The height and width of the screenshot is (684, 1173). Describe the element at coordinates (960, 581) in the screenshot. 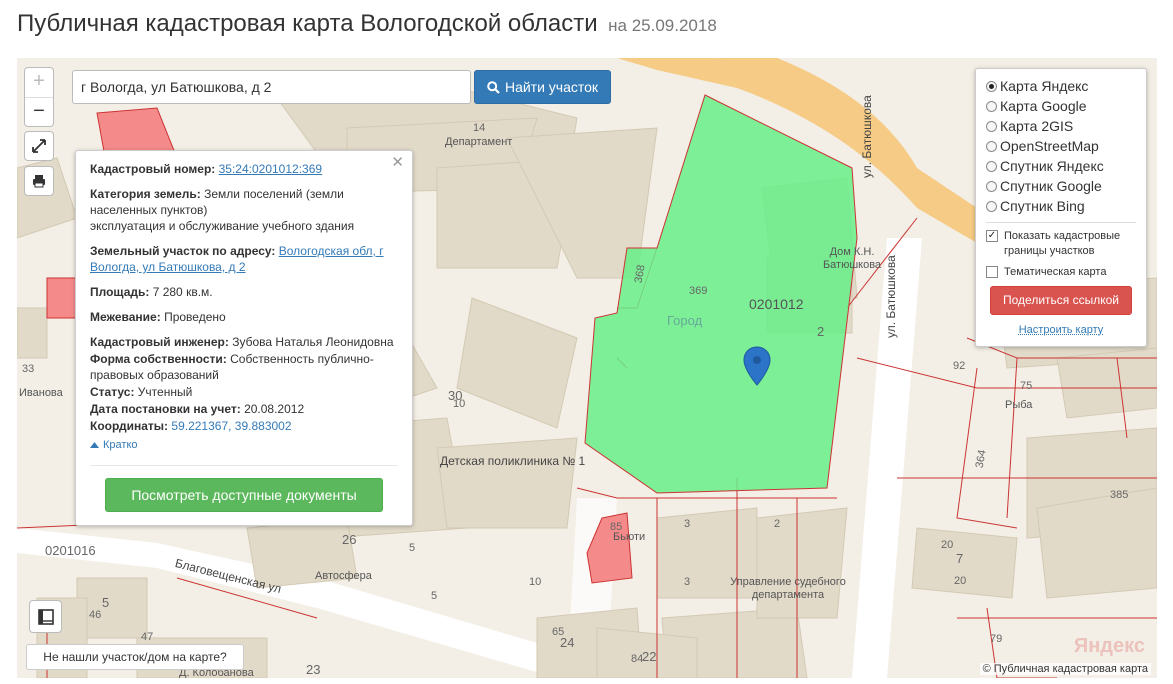

I see `label-20b: 20` at that location.